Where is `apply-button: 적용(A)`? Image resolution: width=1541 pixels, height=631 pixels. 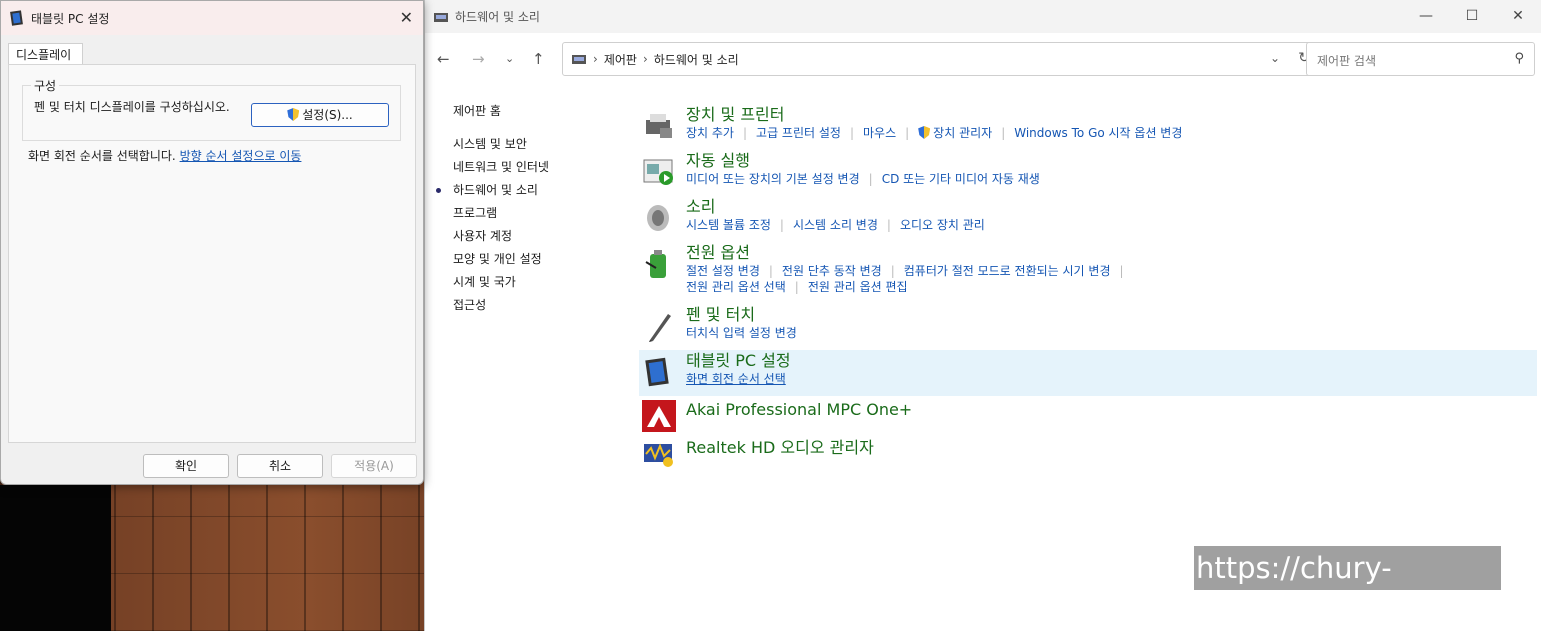 apply-button: 적용(A) is located at coordinates (374, 466).